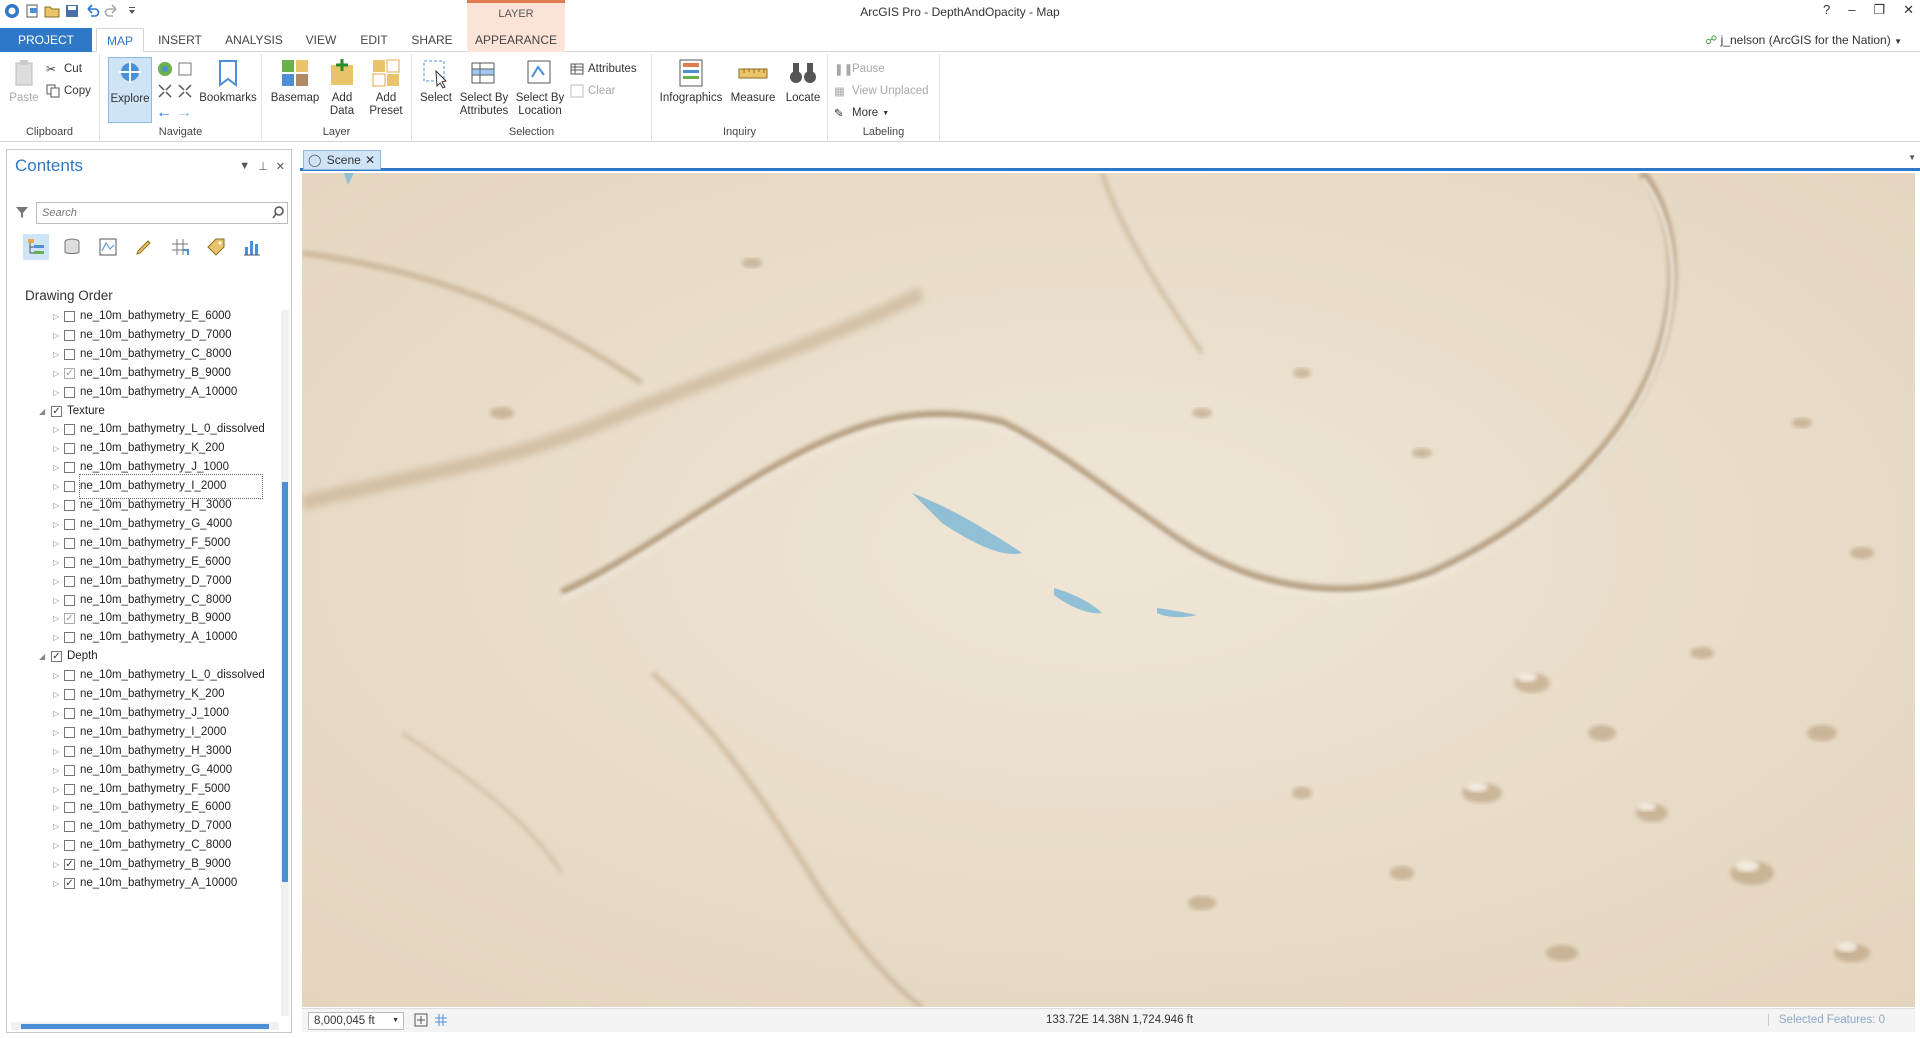 The width and height of the screenshot is (1920, 1038). I want to click on customize-qat-icon, so click(132, 11).